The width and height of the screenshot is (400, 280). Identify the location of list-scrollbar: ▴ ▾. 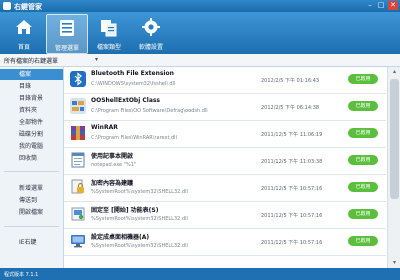
(393, 167).